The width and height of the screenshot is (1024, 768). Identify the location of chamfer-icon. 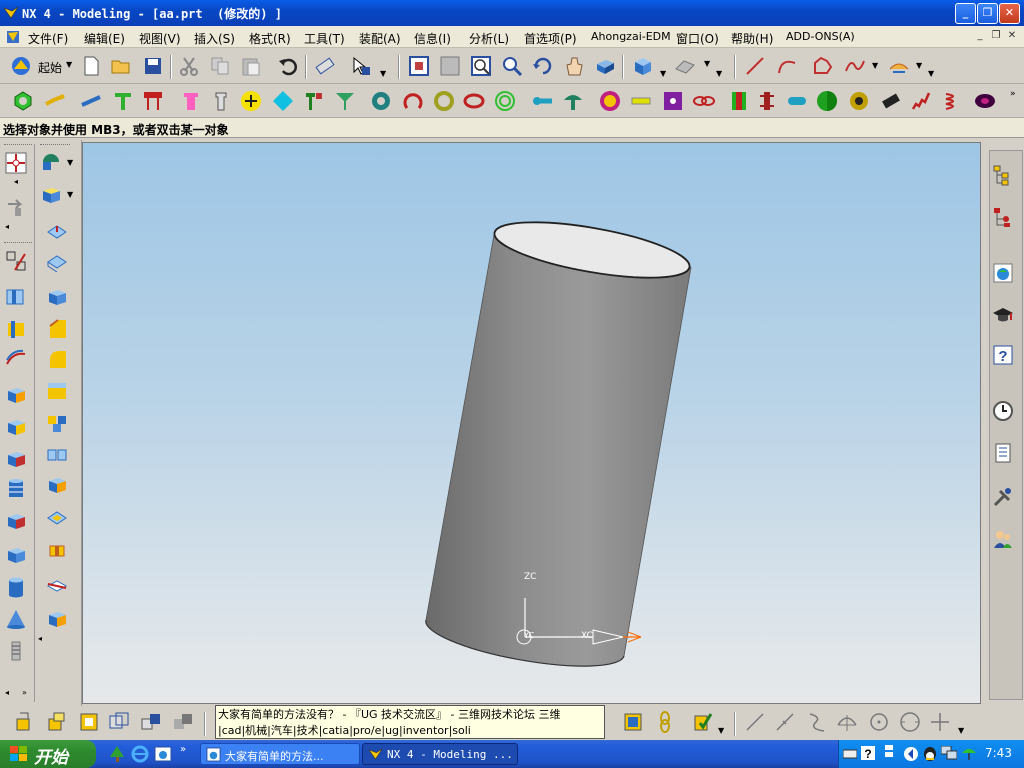
(57, 329).